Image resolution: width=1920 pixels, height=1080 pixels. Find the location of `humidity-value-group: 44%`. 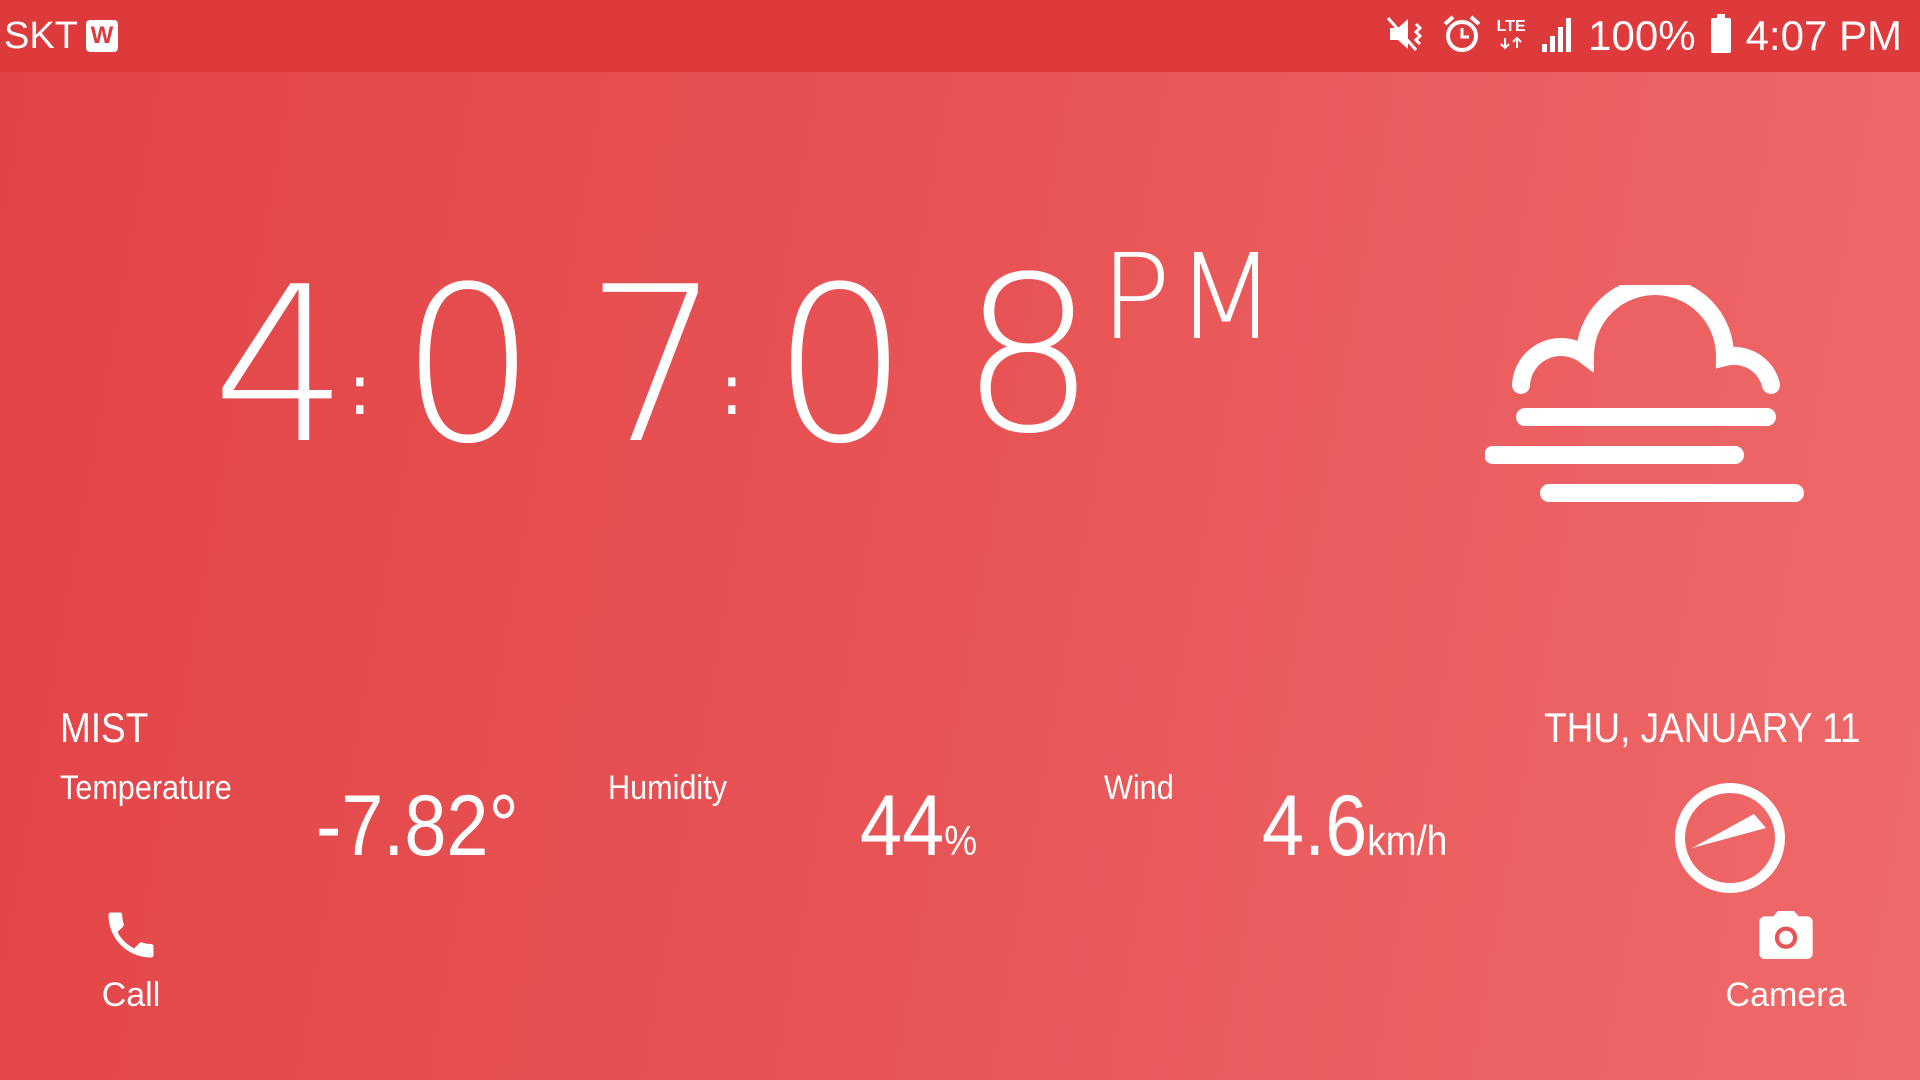

humidity-value-group: 44% is located at coordinates (918, 833).